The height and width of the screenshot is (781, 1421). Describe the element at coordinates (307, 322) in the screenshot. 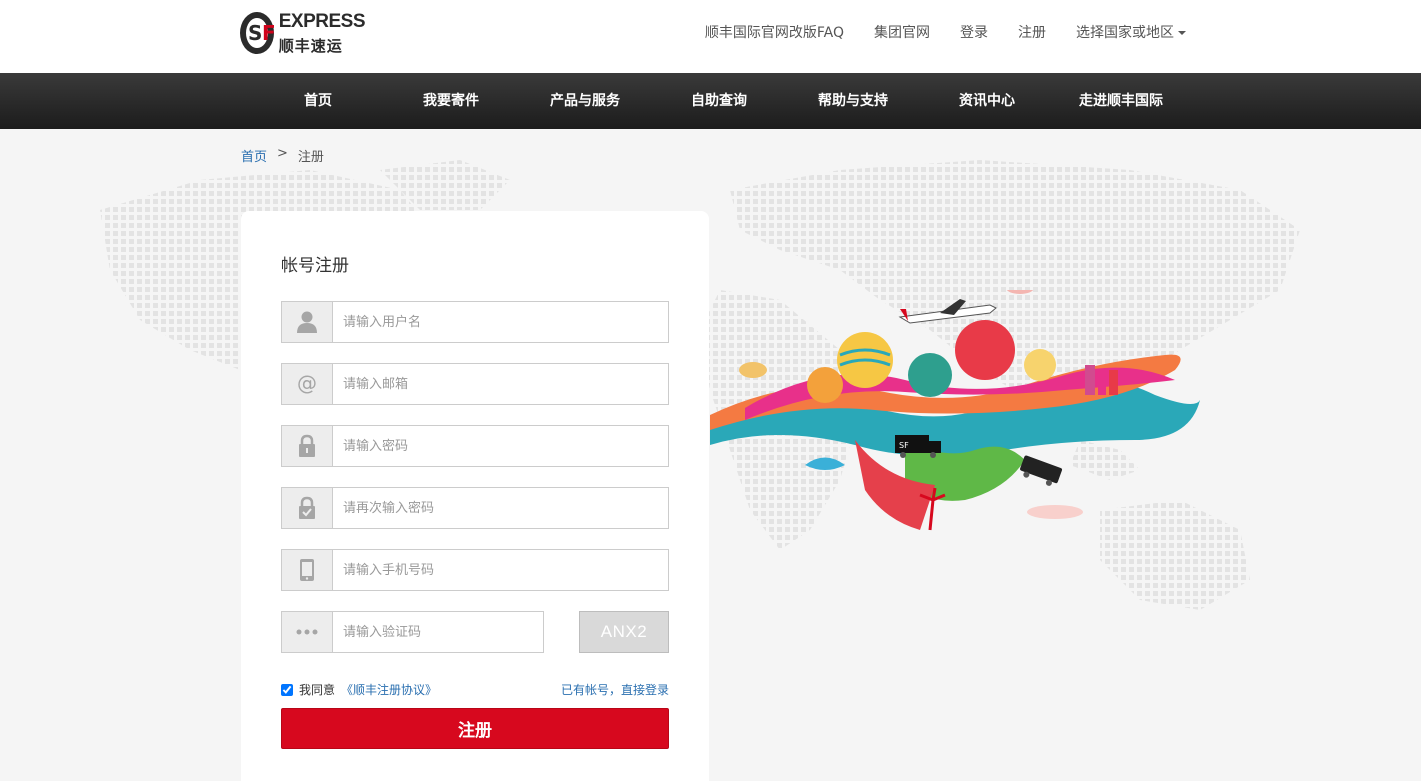

I see `user-icon` at that location.